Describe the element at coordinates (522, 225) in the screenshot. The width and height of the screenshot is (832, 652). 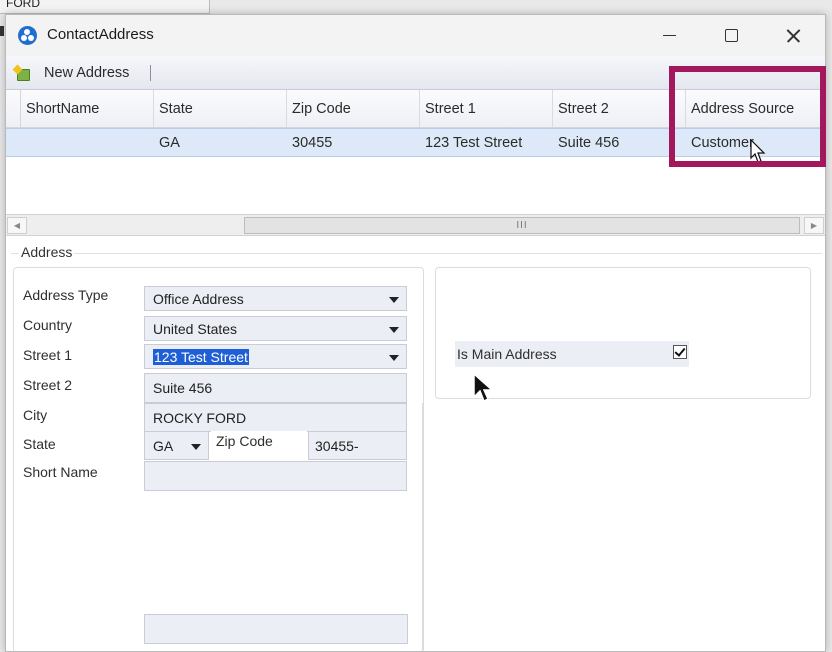
I see `scrollbar-thumb: III` at that location.